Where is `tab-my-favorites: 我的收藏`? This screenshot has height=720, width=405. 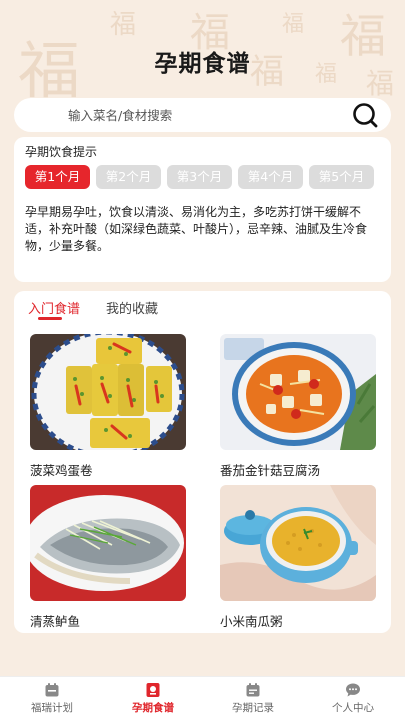
tab-my-favorites: 我的收藏 is located at coordinates (132, 307).